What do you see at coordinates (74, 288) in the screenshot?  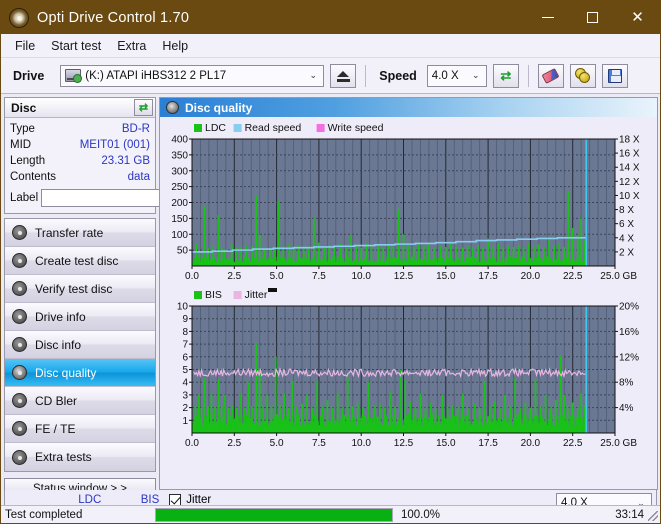 I see `sidebar-item-label: Verify test disc` at bounding box center [74, 288].